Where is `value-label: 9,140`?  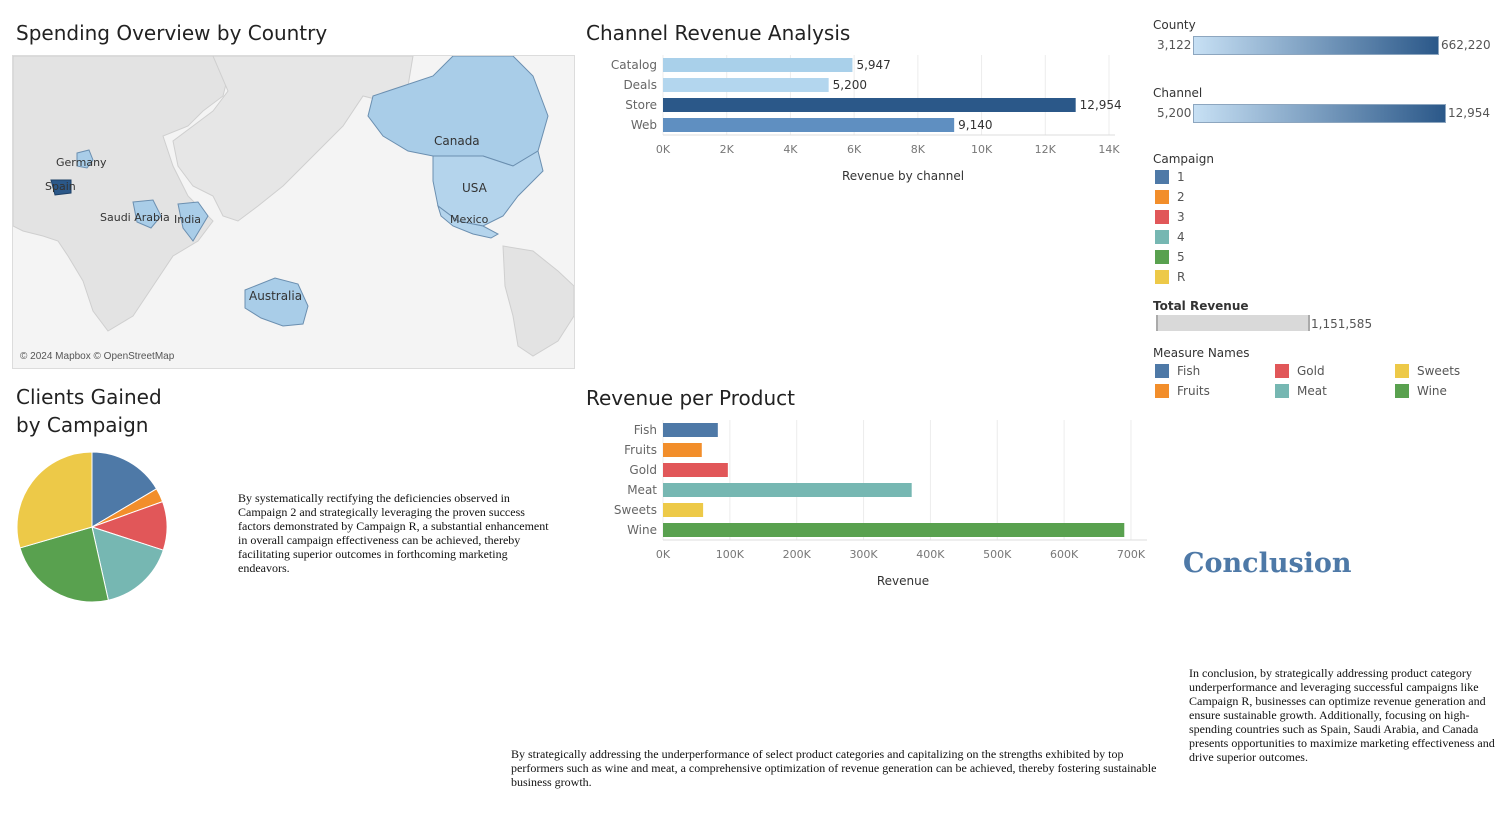
value-label: 9,140 is located at coordinates (975, 125).